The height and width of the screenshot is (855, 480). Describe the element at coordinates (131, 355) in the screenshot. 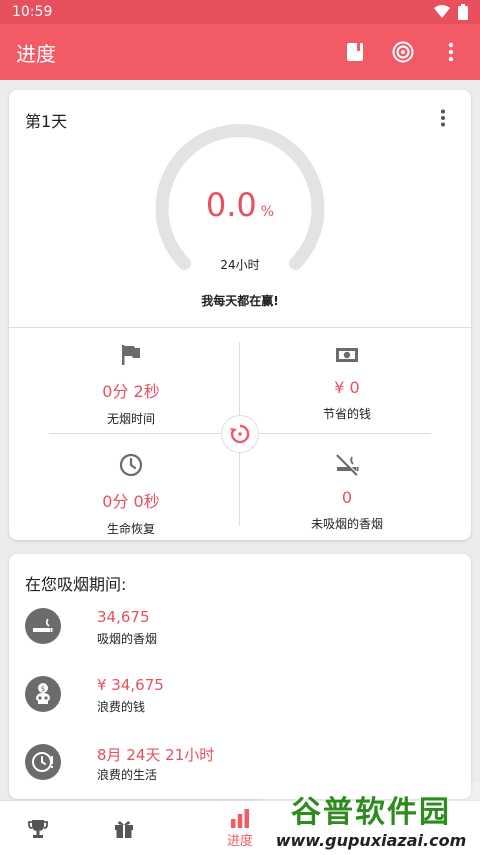

I see `flag-icon` at that location.